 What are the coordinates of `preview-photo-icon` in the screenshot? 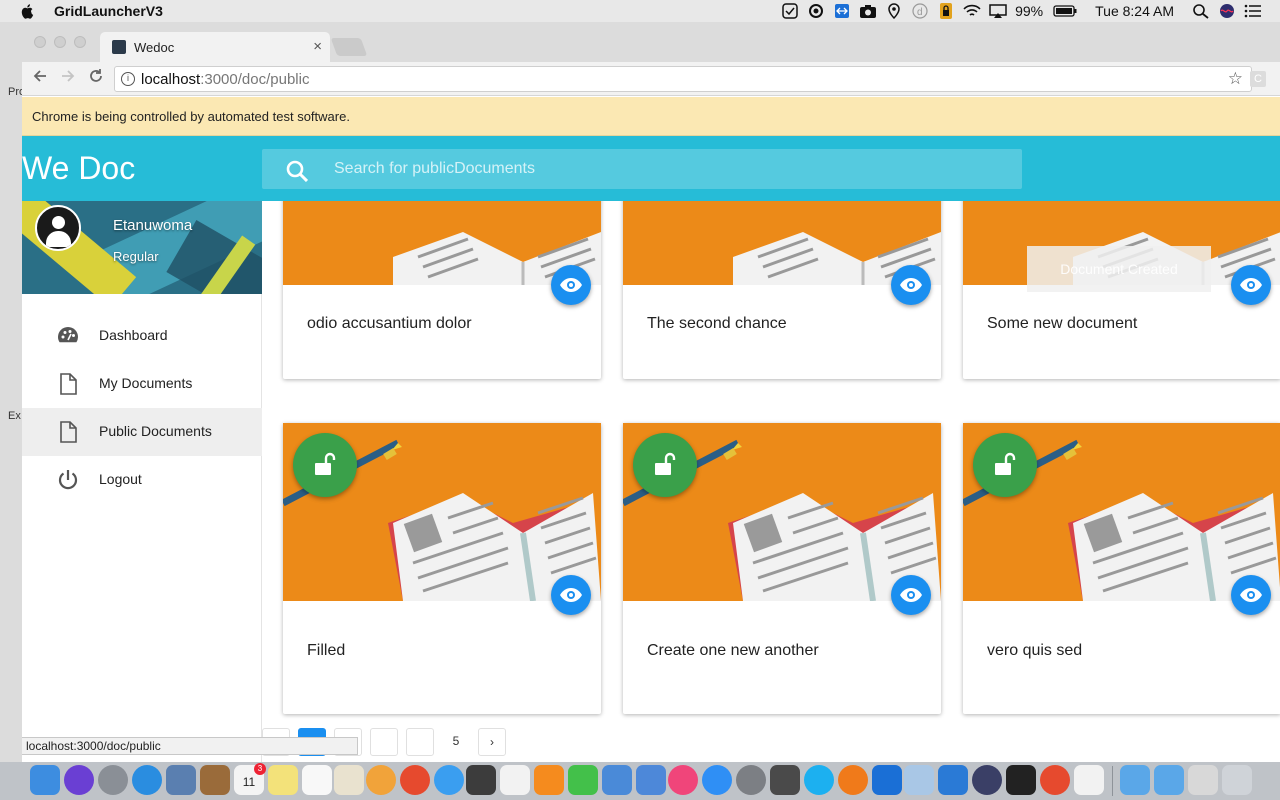 It's located at (349, 780).